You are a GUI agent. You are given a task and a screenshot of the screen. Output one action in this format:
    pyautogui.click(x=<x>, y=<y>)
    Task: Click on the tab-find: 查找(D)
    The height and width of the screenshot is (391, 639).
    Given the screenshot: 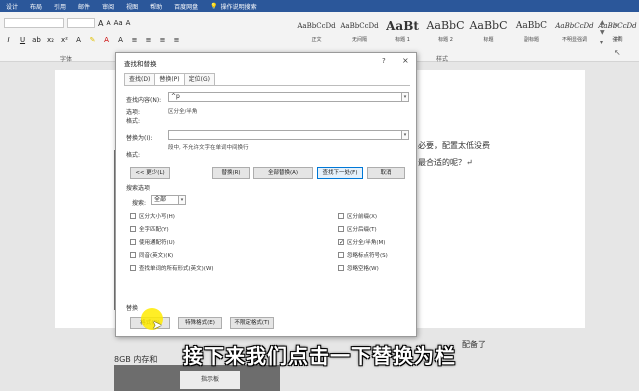 What is the action you would take?
    pyautogui.click(x=140, y=79)
    